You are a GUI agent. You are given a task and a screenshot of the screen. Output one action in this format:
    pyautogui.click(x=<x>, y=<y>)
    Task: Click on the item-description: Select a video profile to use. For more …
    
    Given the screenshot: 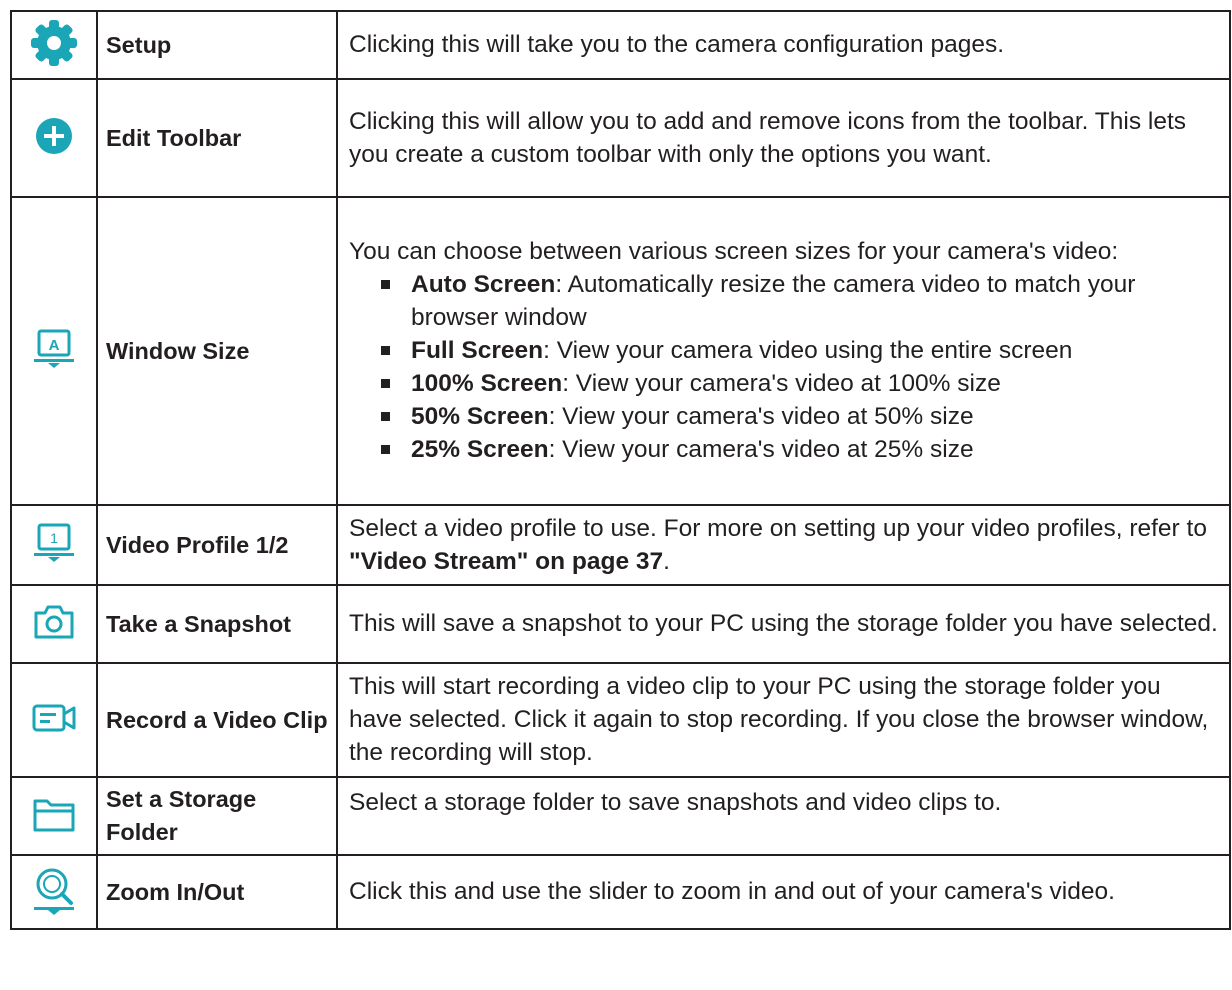 What is the action you would take?
    pyautogui.click(x=783, y=545)
    